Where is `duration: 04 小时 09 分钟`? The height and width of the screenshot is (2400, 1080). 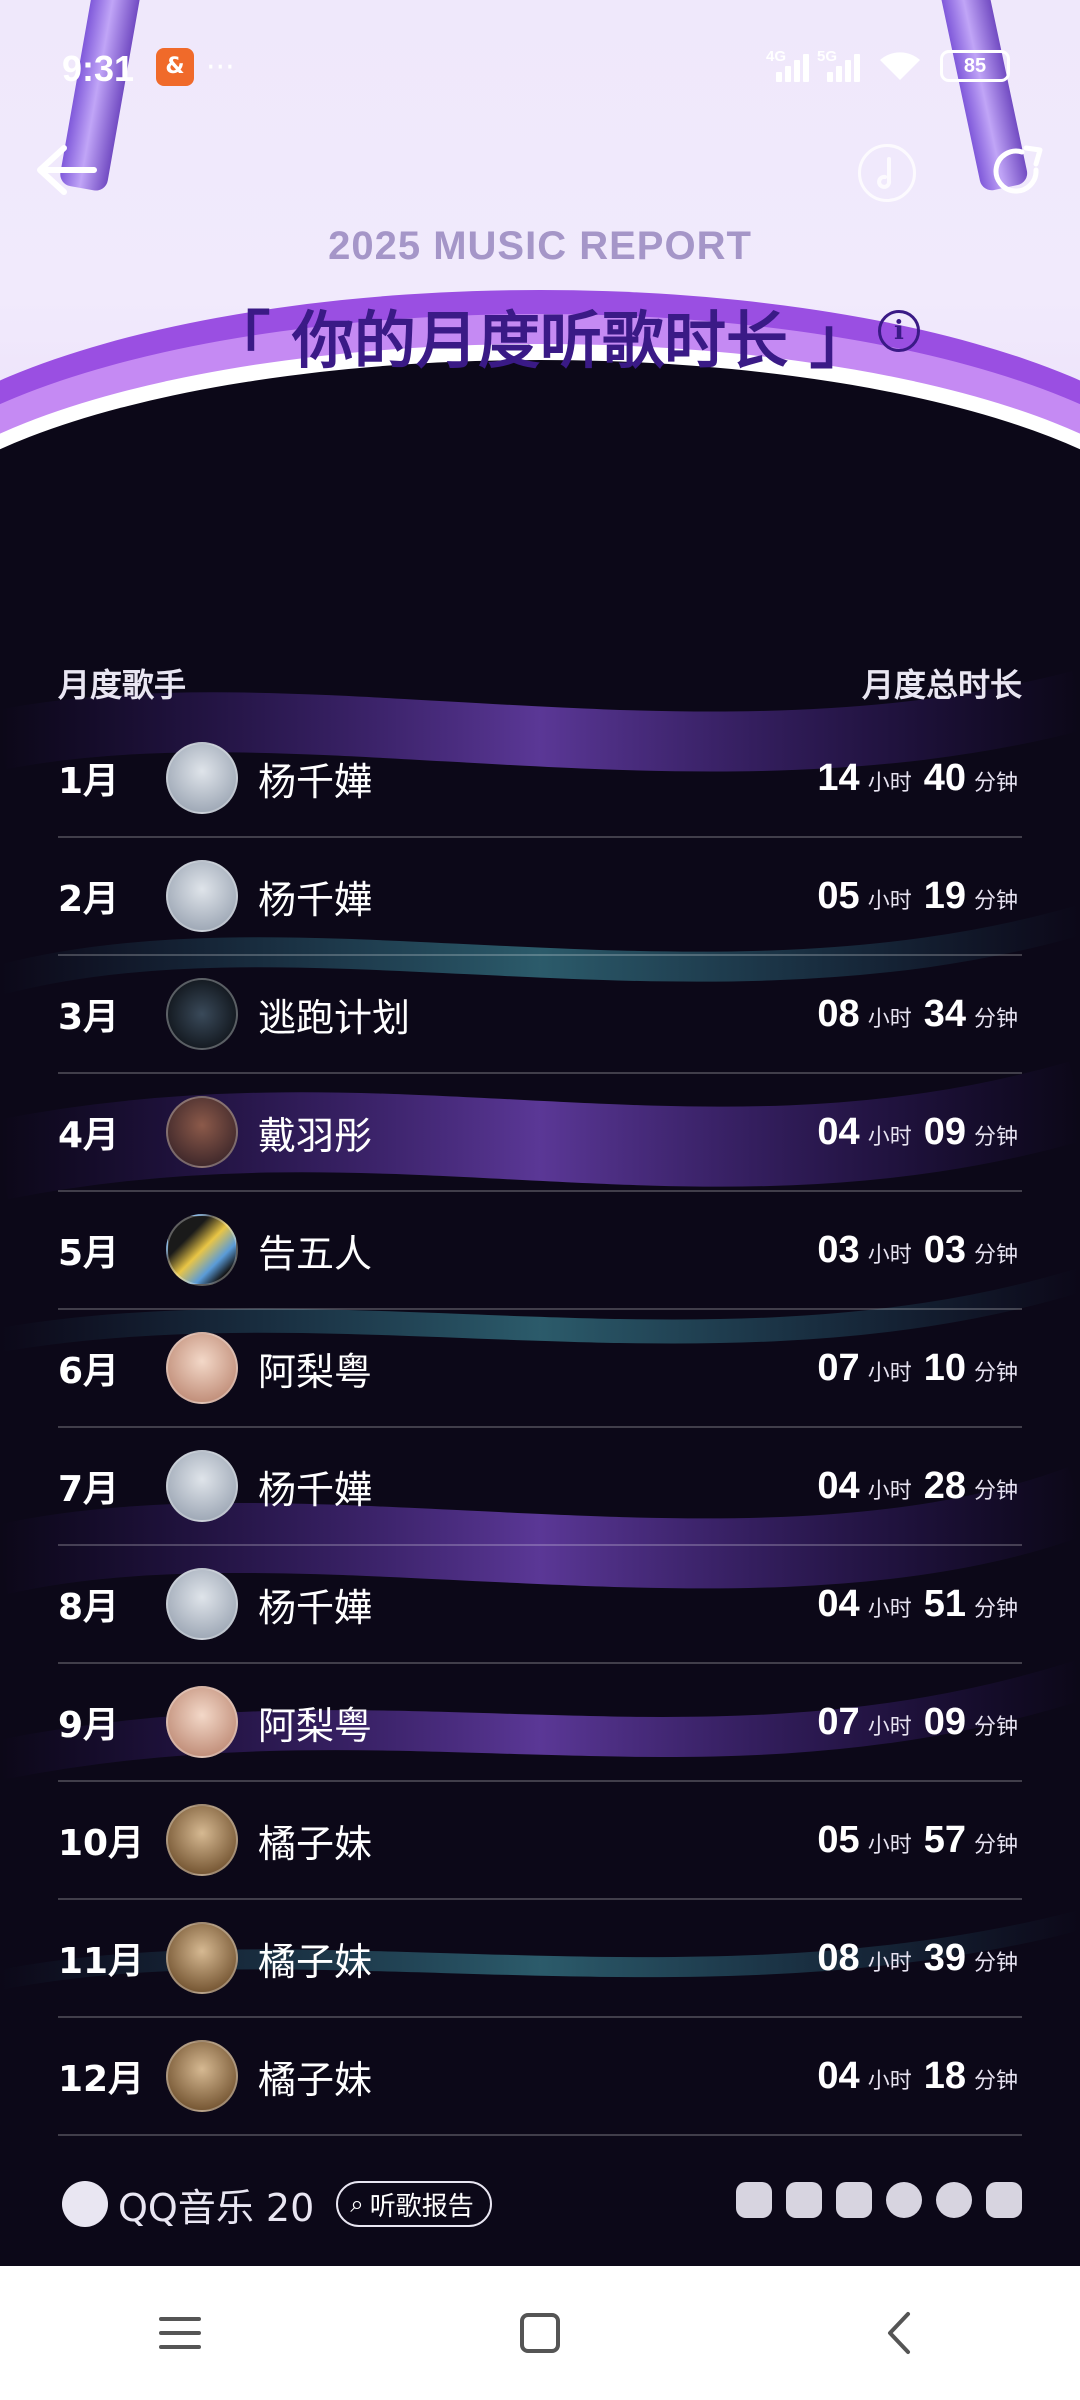 duration: 04 小时 09 分钟 is located at coordinates (919, 1132).